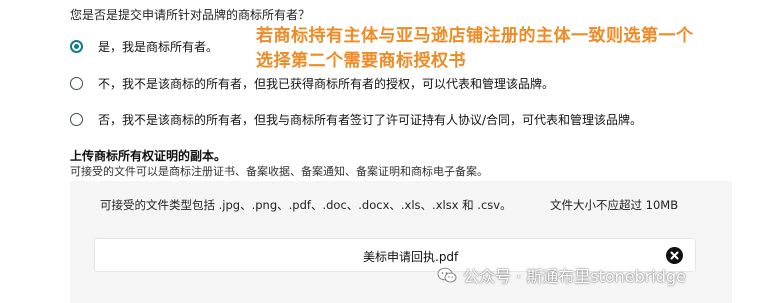 The height and width of the screenshot is (303, 783). I want to click on max-file-size: 文件大小不应超过 10MB, so click(614, 205).